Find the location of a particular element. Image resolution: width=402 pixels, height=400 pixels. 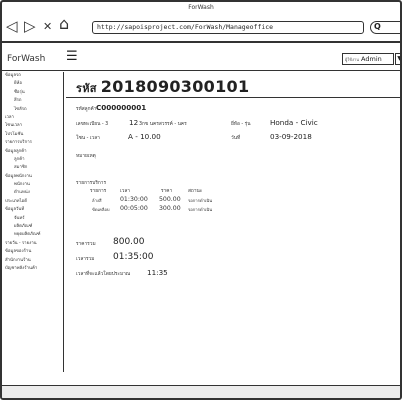

sidebar-item: ไซส์รถ is located at coordinates (32, 110).